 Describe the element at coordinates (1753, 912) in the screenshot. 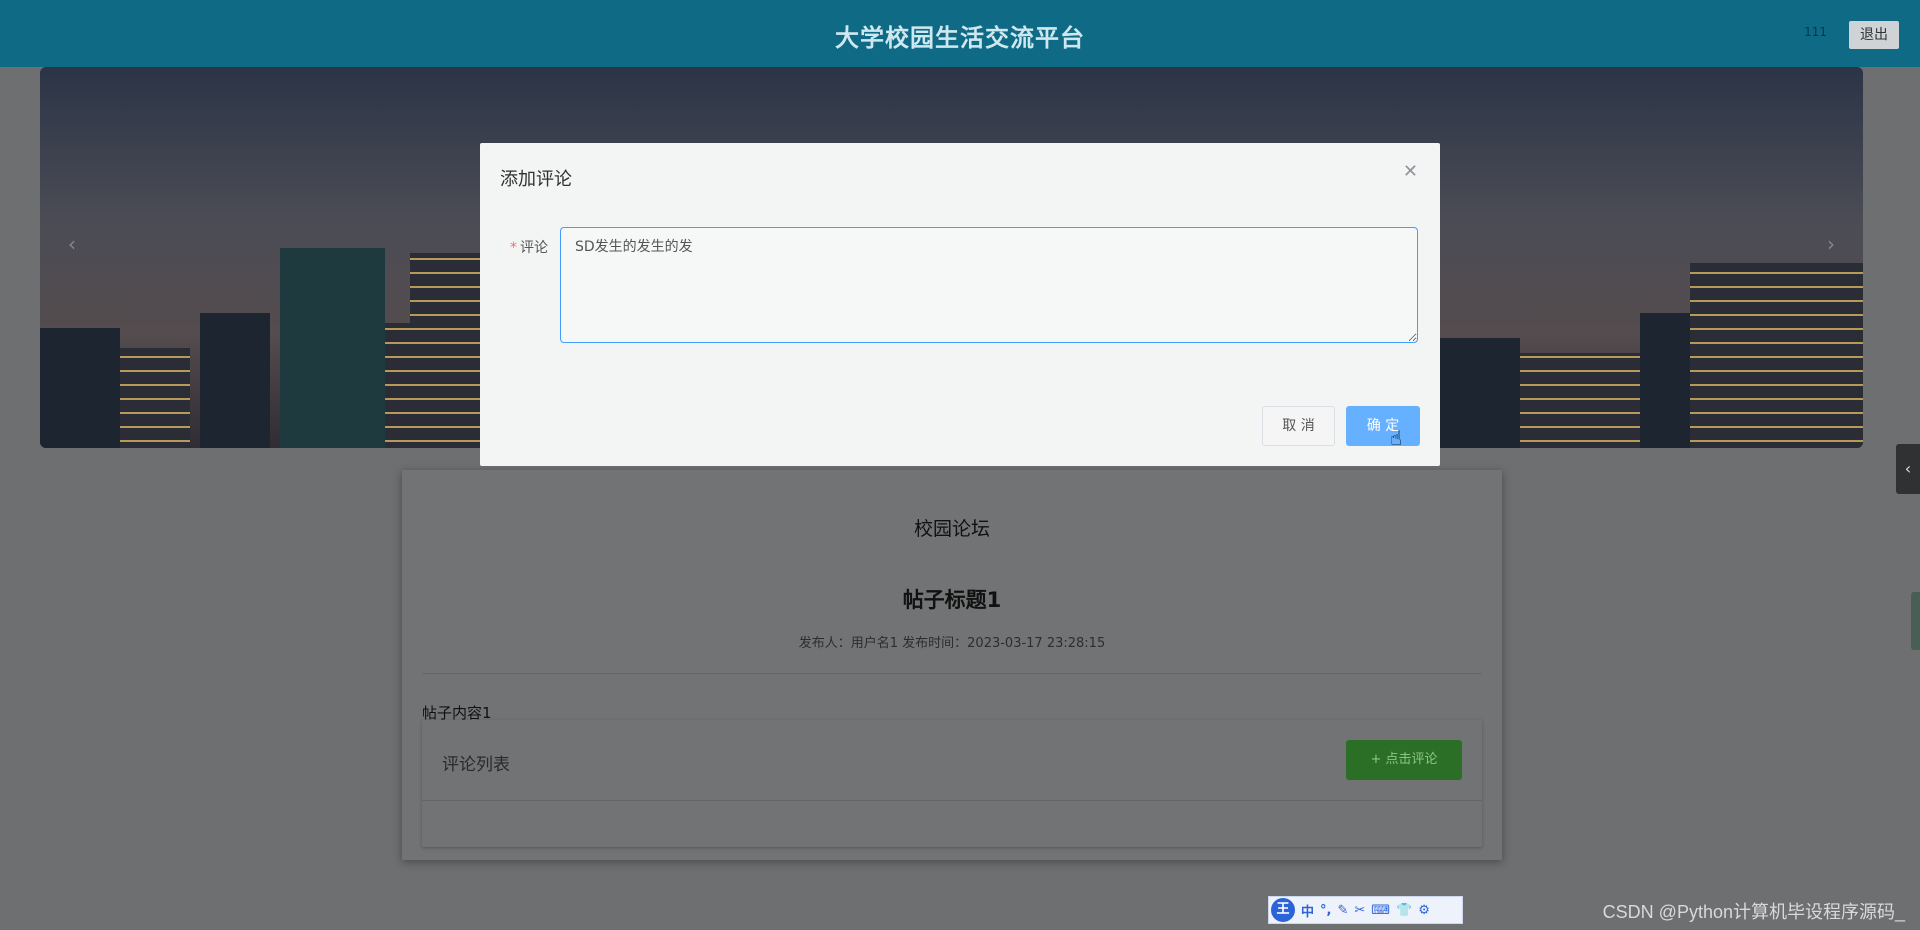

I see `watermark-text: CSDN @Python计算机毕设程序源码_` at that location.